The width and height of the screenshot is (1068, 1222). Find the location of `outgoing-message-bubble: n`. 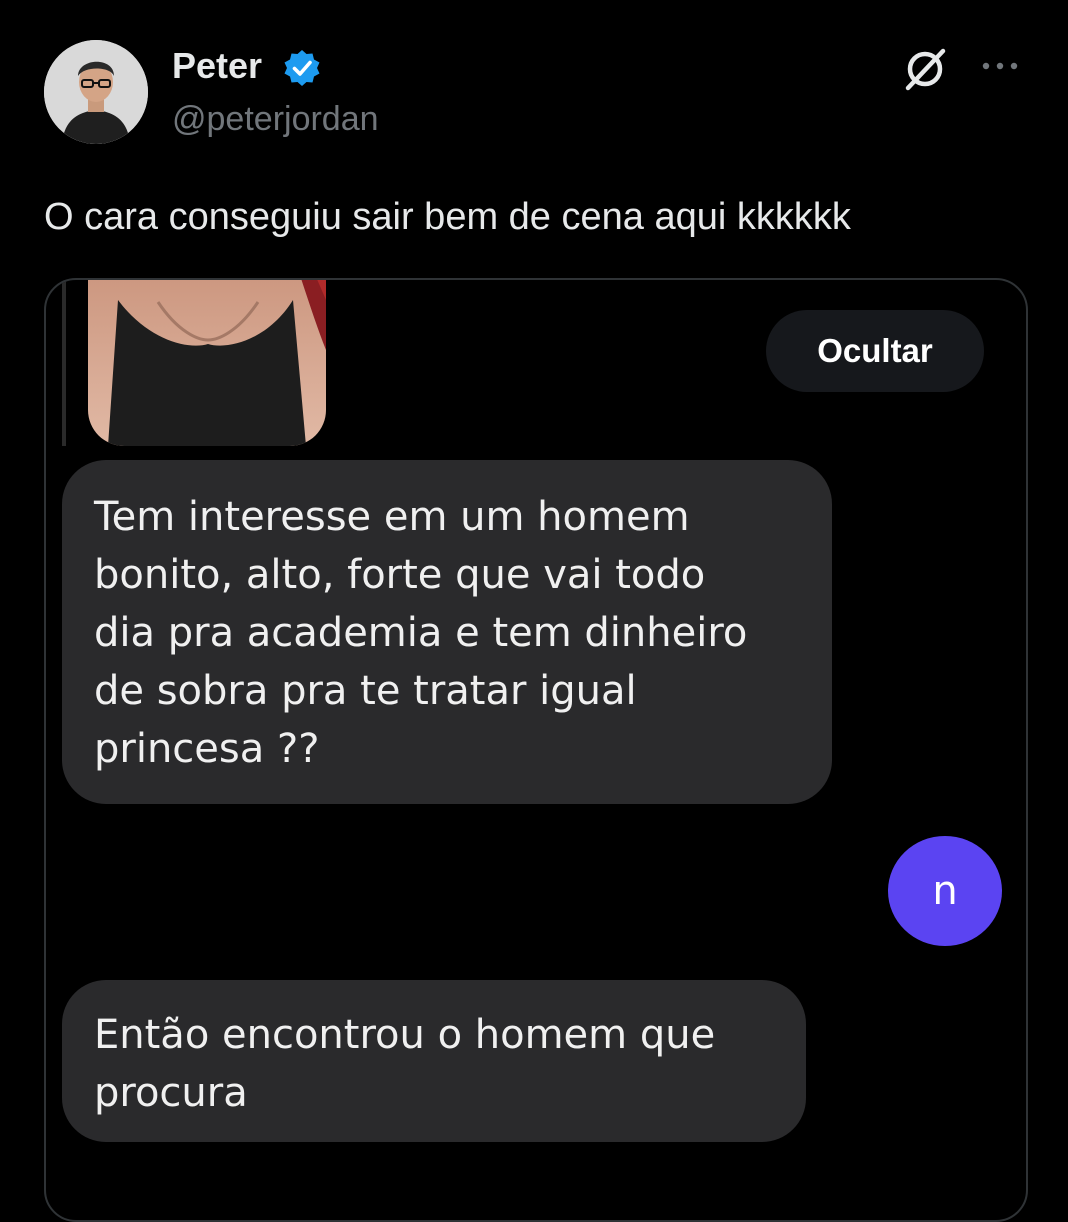

outgoing-message-bubble: n is located at coordinates (945, 891).